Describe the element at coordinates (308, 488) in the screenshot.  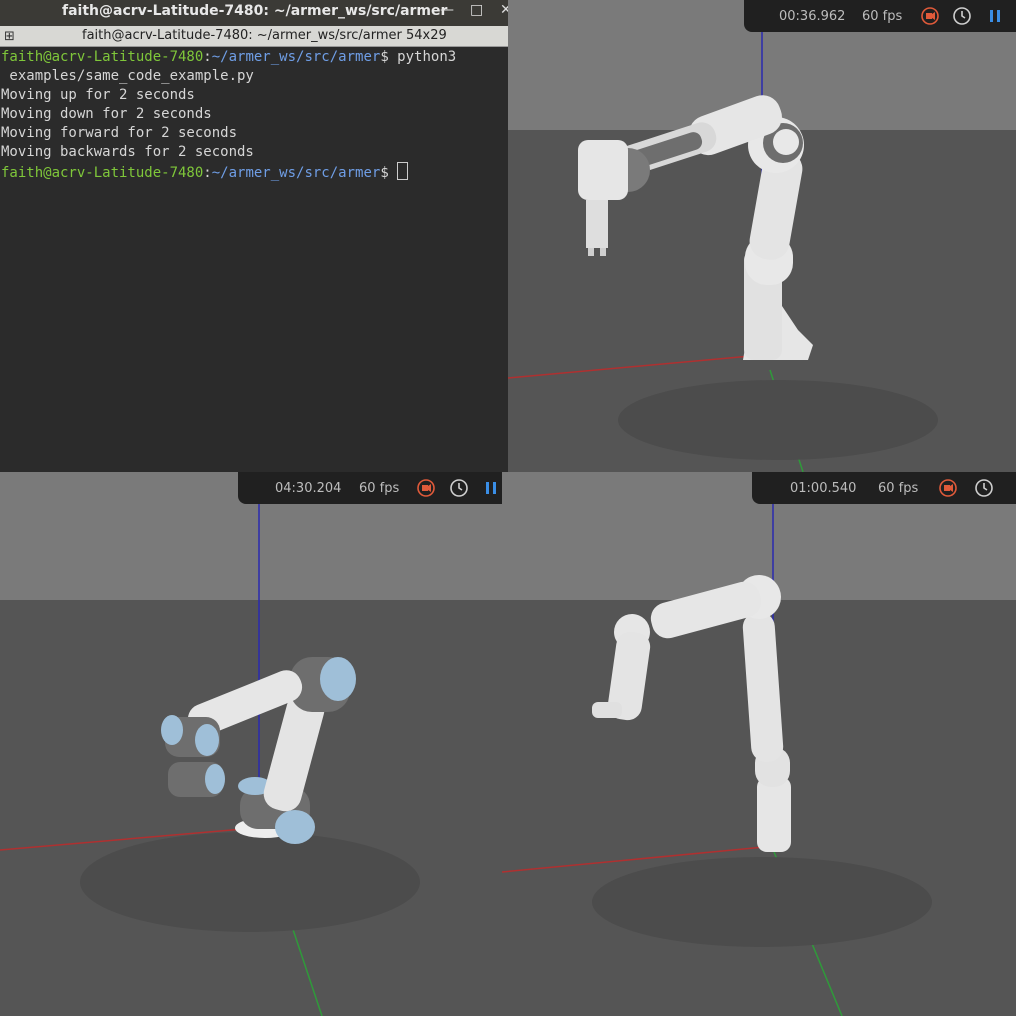
I see `sim-time: 04:30.204` at that location.